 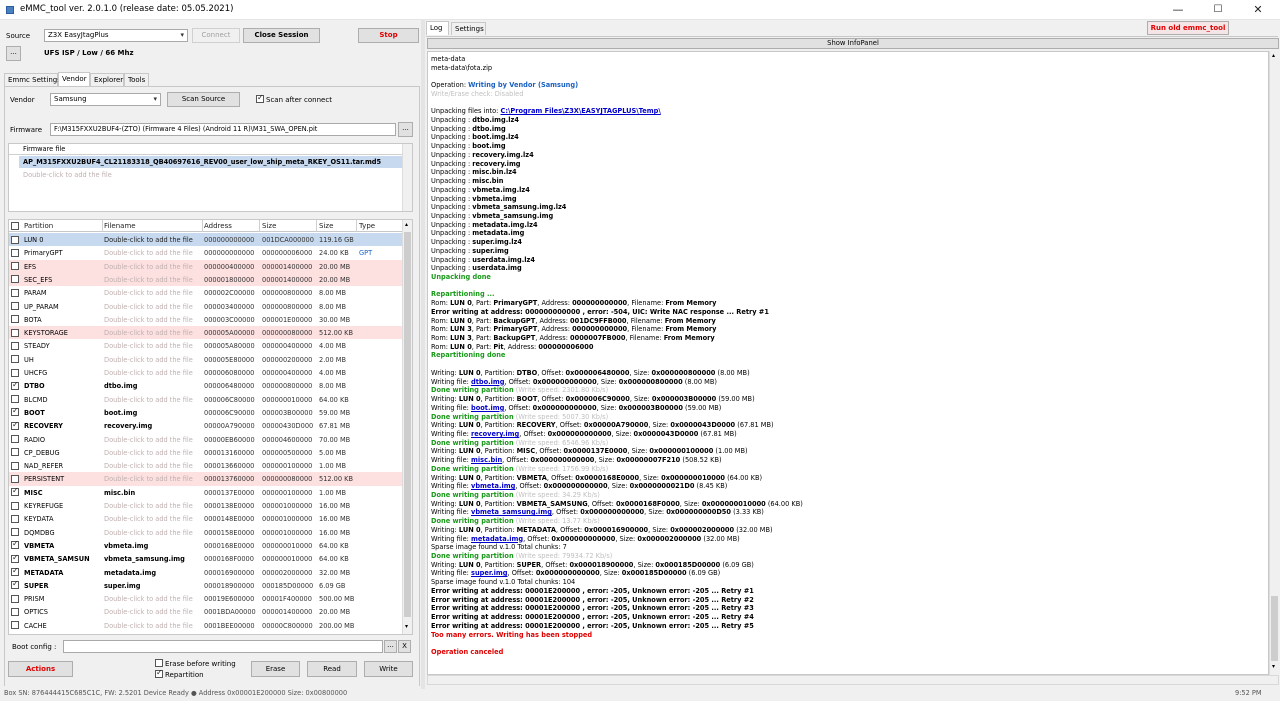 What do you see at coordinates (423, 354) in the screenshot?
I see `splitter` at bounding box center [423, 354].